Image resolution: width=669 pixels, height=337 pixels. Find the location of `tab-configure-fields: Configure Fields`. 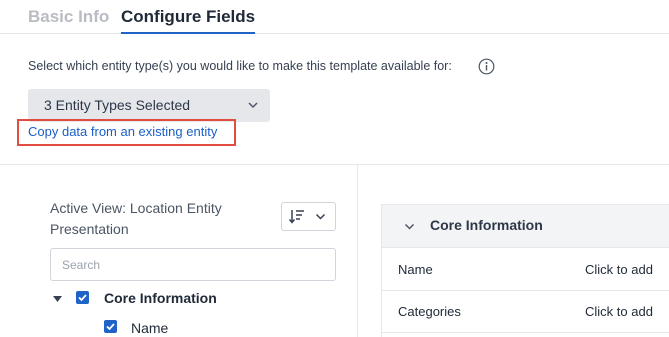

tab-configure-fields: Configure Fields is located at coordinates (188, 20).